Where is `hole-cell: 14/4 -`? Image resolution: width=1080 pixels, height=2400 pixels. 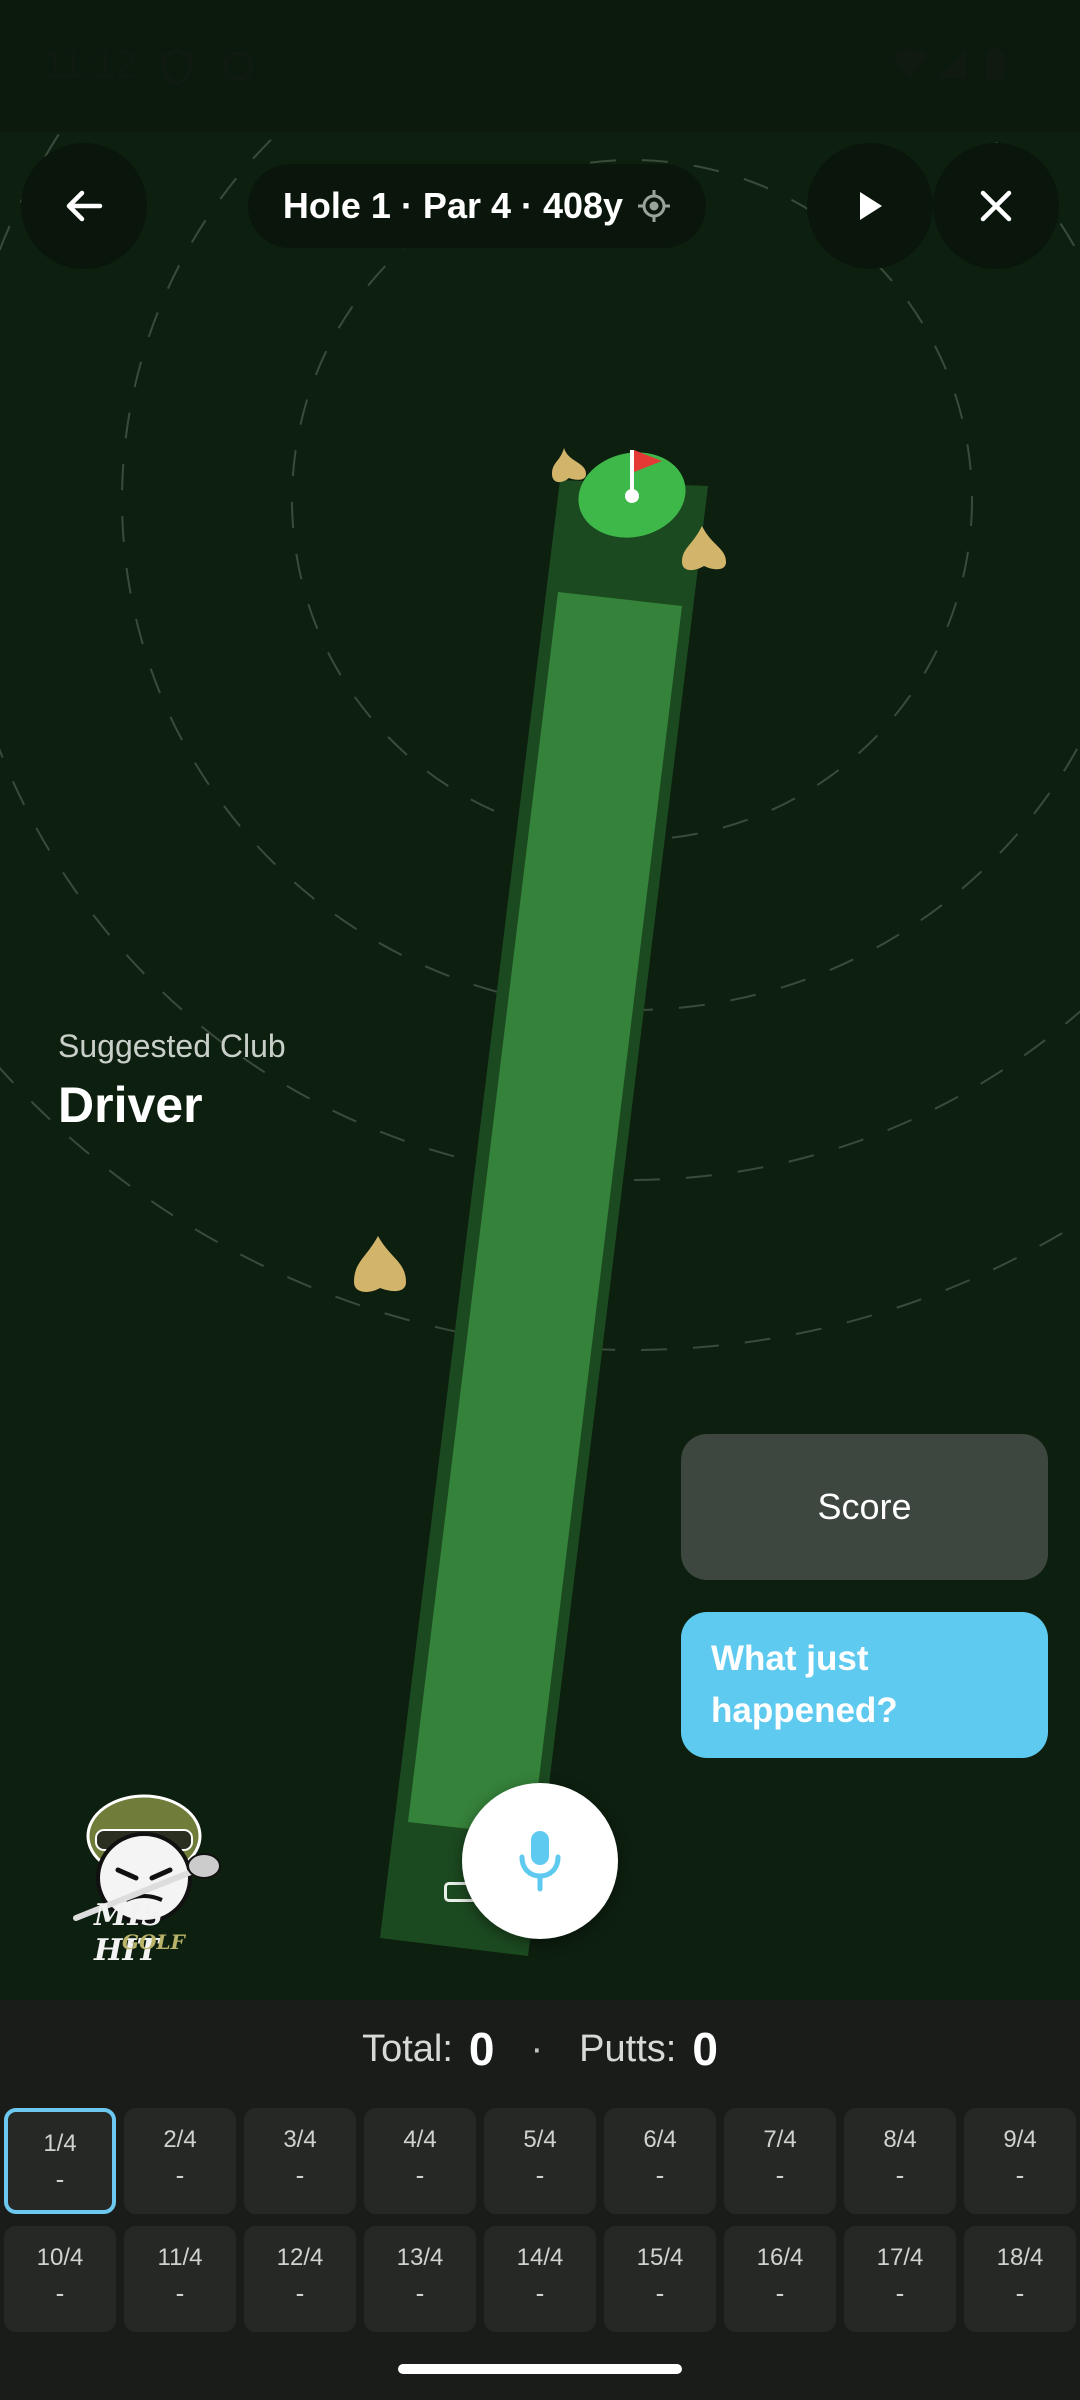 hole-cell: 14/4 - is located at coordinates (540, 2279).